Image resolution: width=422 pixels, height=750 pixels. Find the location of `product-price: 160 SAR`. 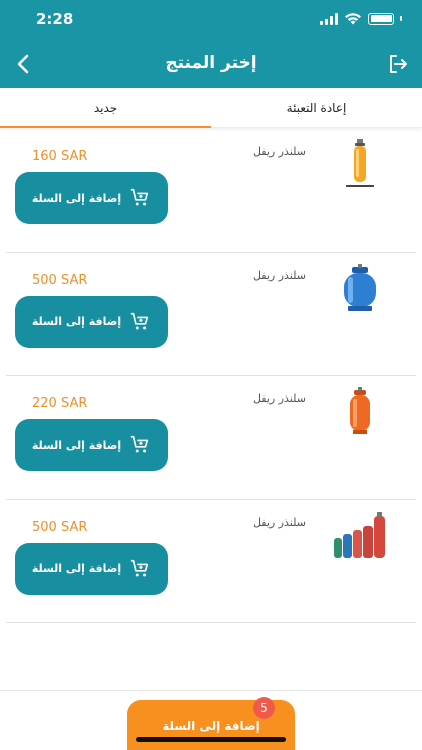

product-price: 160 SAR is located at coordinates (60, 156).